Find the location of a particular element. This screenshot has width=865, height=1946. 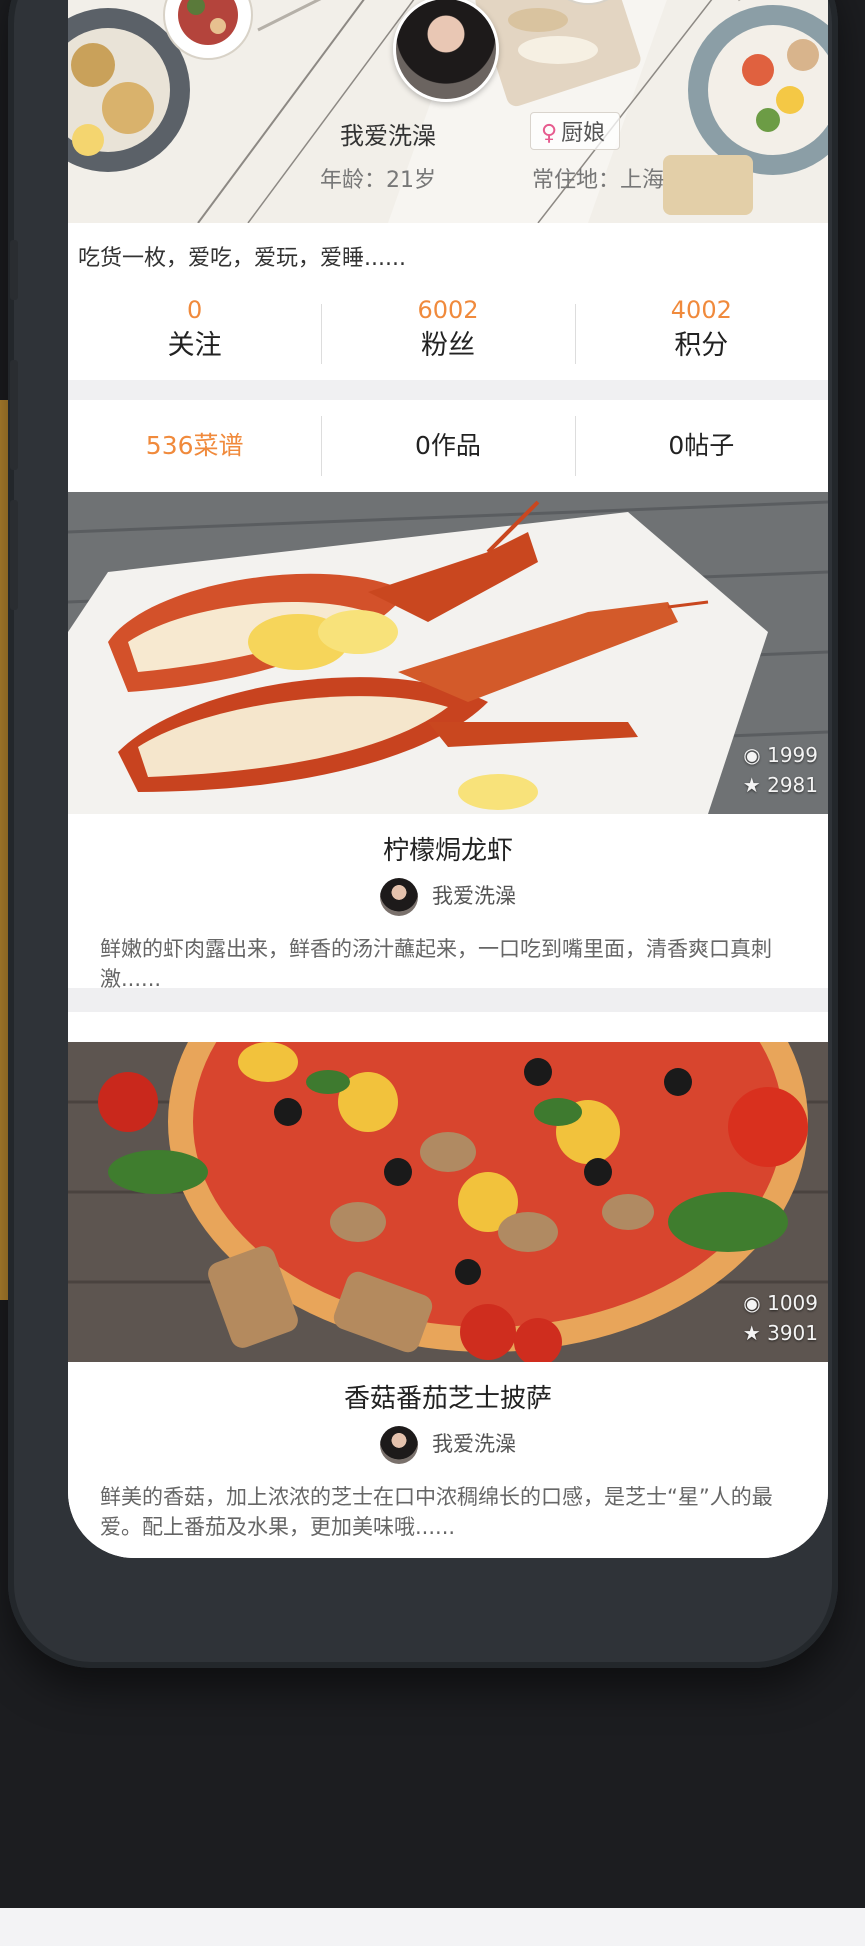

profile-username: 我爱洗澡 is located at coordinates (388, 136).